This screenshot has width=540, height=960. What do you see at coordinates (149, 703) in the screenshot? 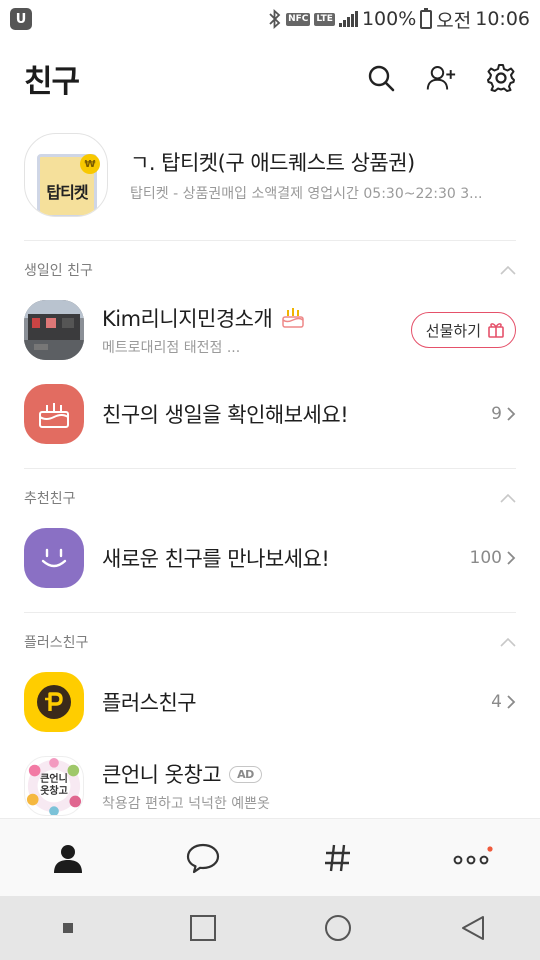
I see `plus-friends-label: 플러스친구` at bounding box center [149, 703].